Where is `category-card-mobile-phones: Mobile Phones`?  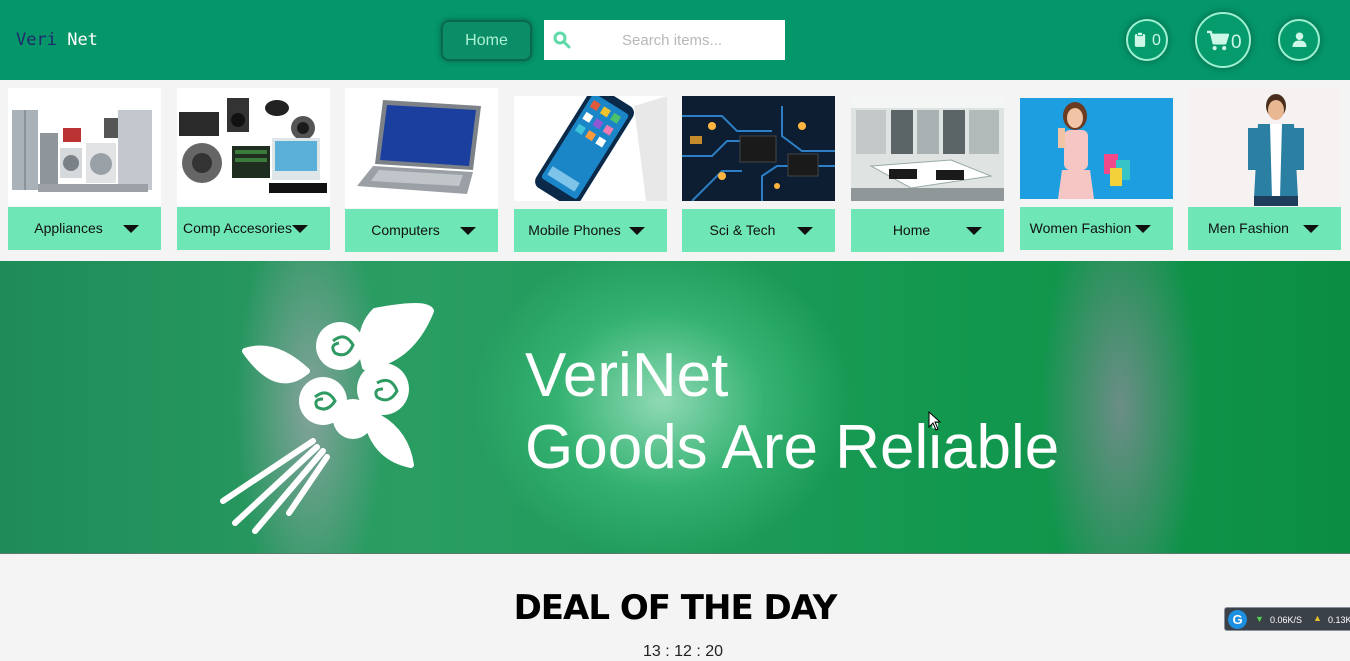 category-card-mobile-phones: Mobile Phones is located at coordinates (590, 171).